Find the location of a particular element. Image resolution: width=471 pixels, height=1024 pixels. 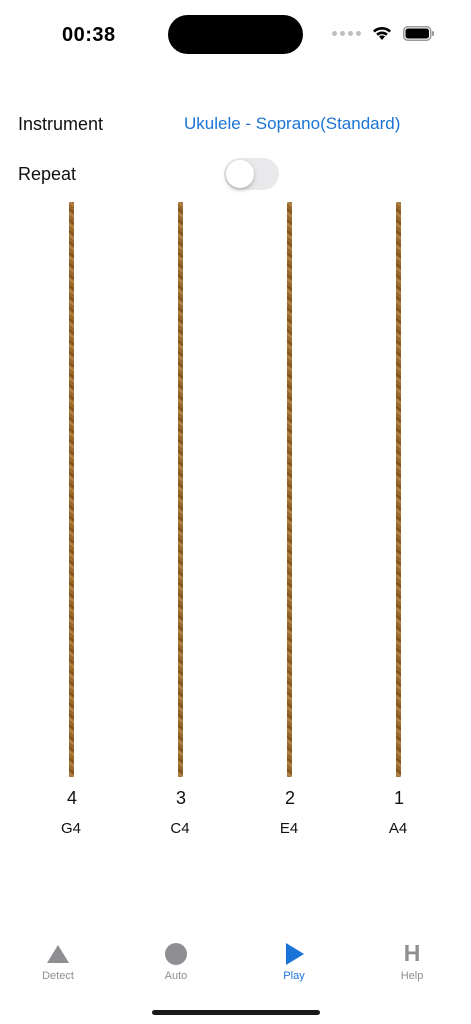

tab-label: Help is located at coordinates (412, 976).